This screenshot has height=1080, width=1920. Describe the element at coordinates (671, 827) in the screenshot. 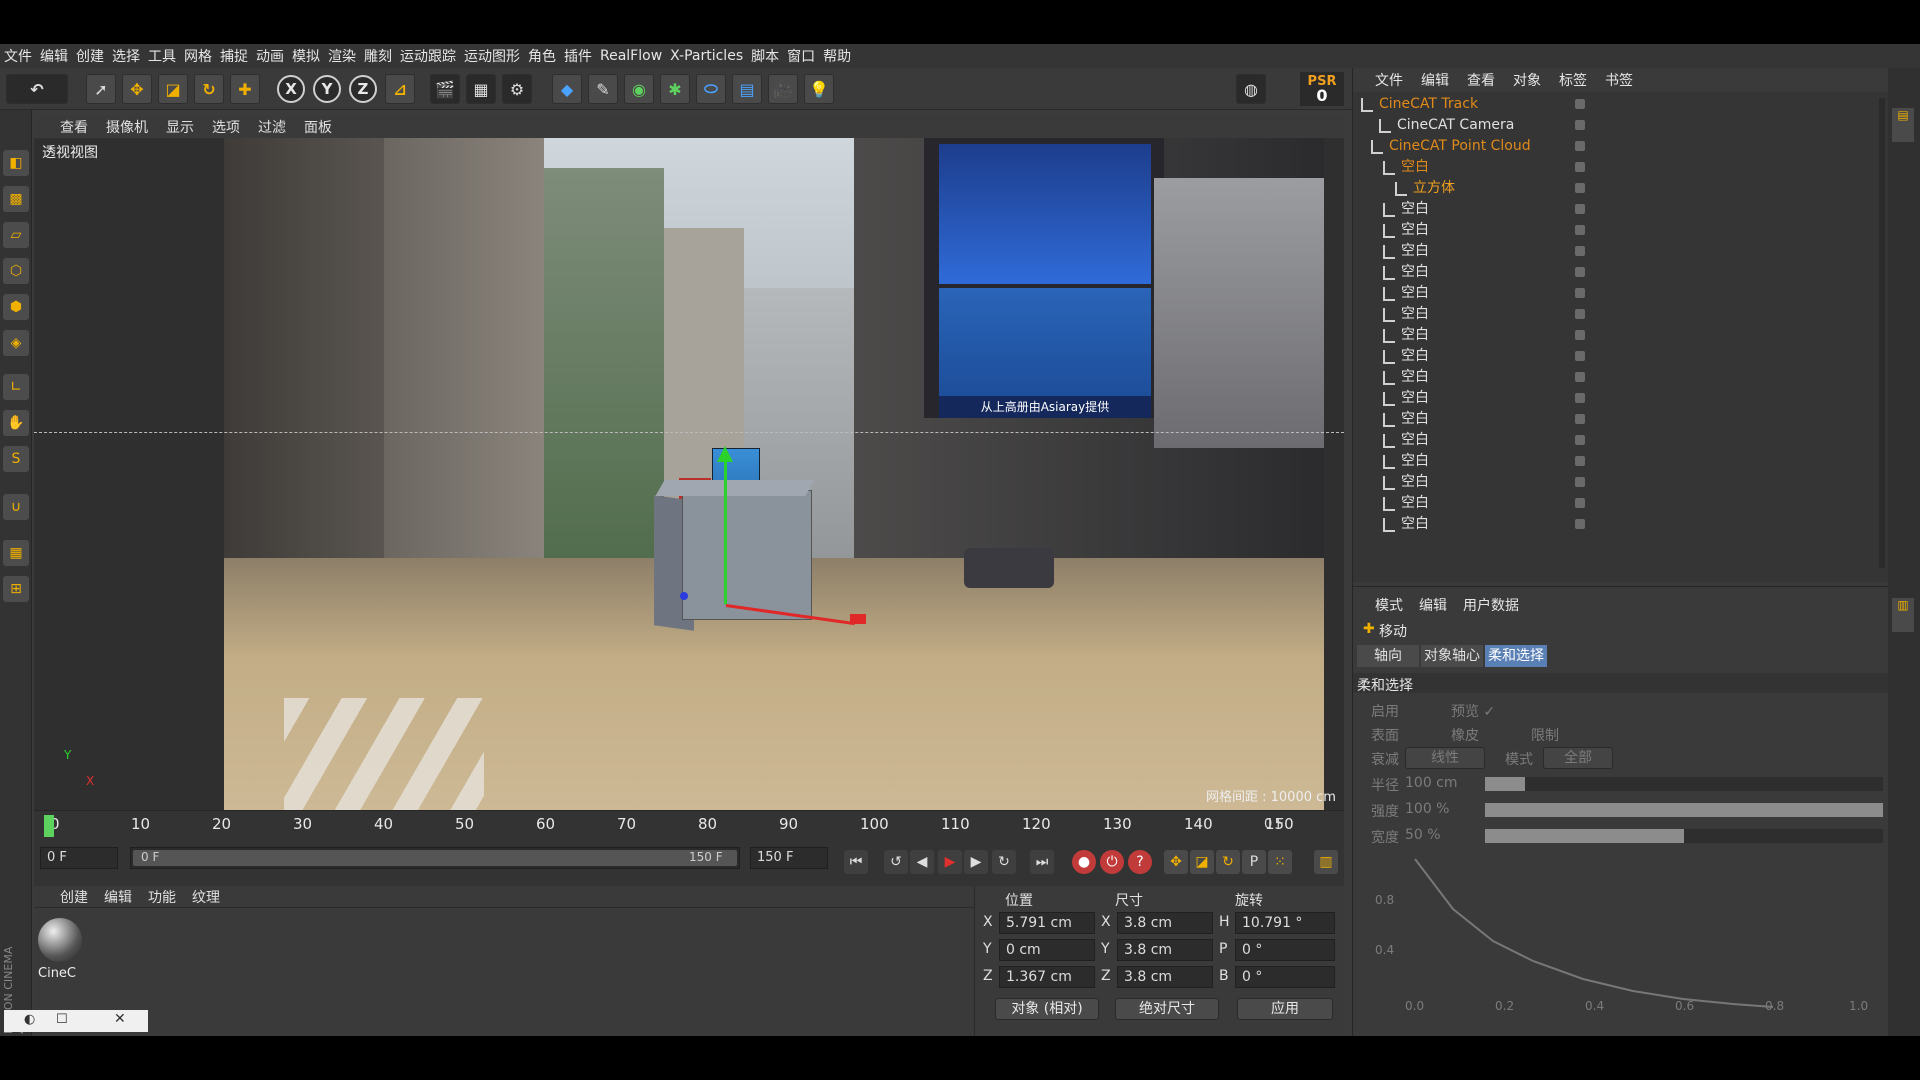

I see `timeline-ruler: 0 10 20 30 40 50 60 70 80 90 100 110 120 130 140 150` at that location.